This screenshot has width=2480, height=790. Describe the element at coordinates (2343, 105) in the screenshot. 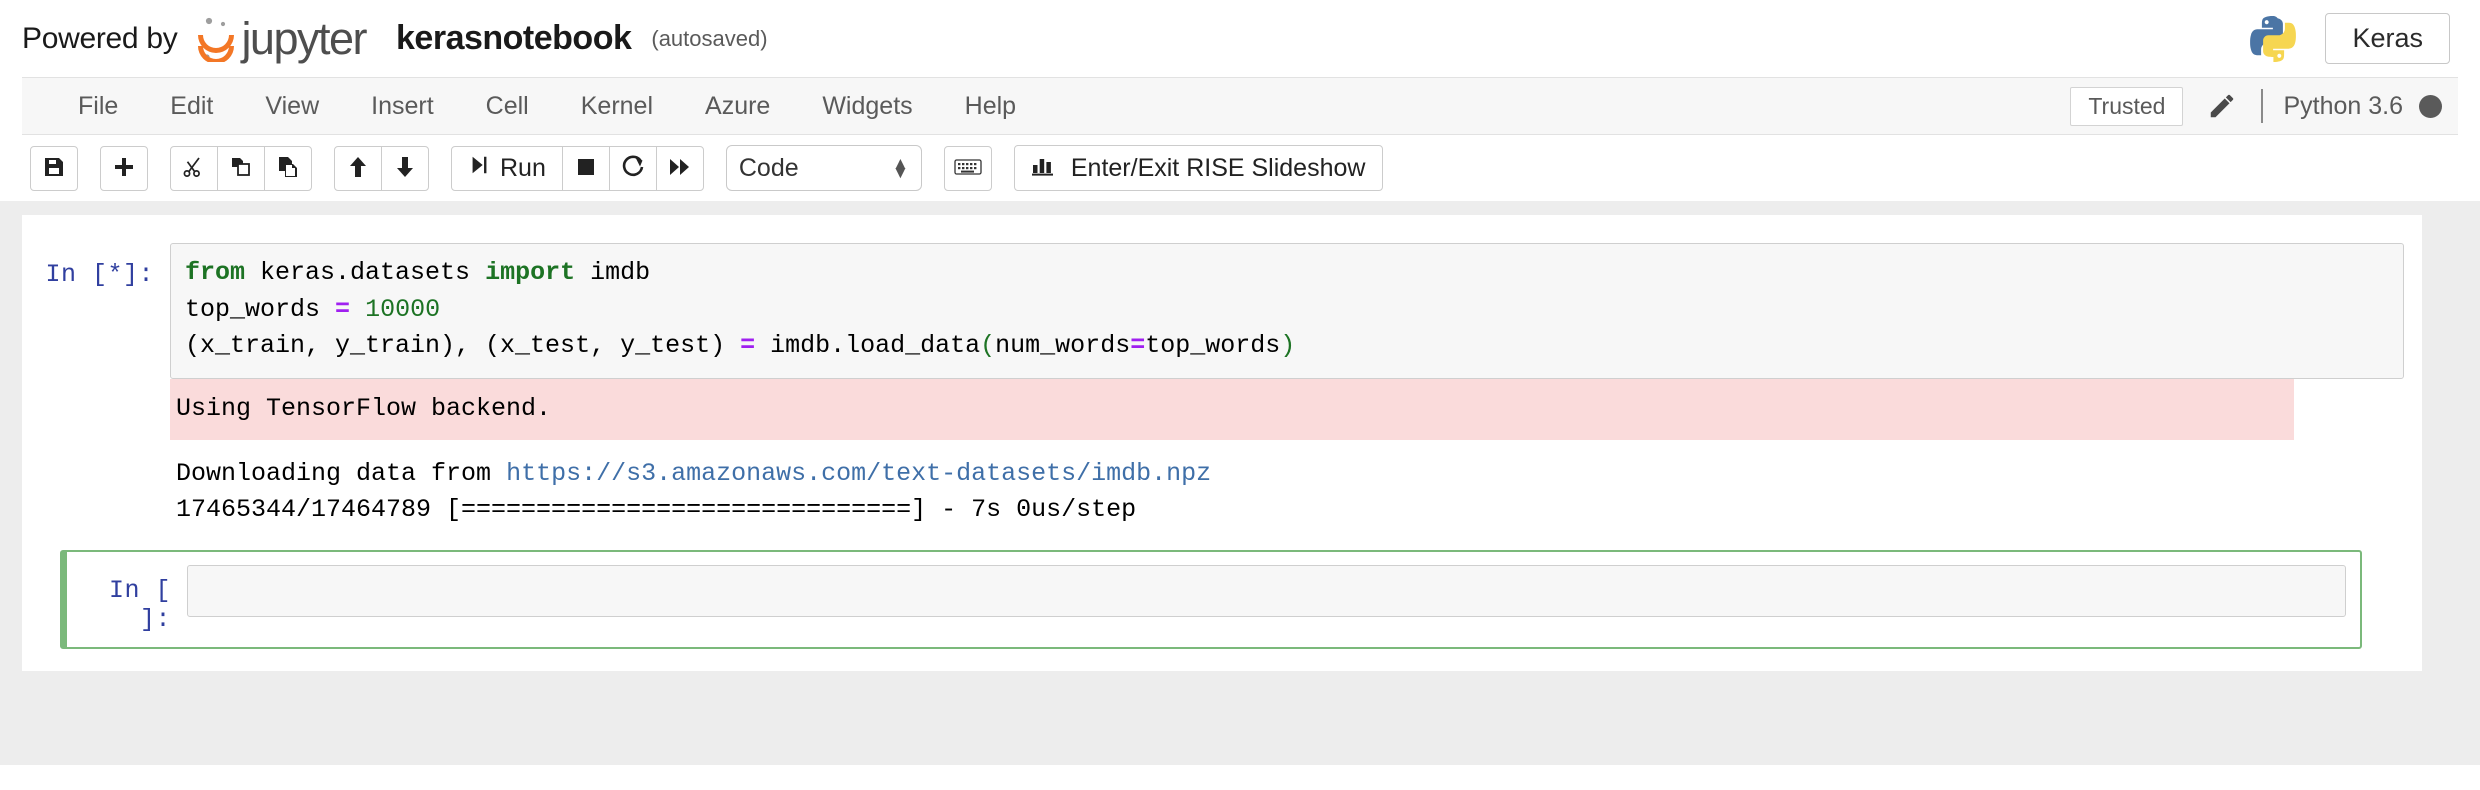

I see `kernel-name-label: Python 3.6` at that location.